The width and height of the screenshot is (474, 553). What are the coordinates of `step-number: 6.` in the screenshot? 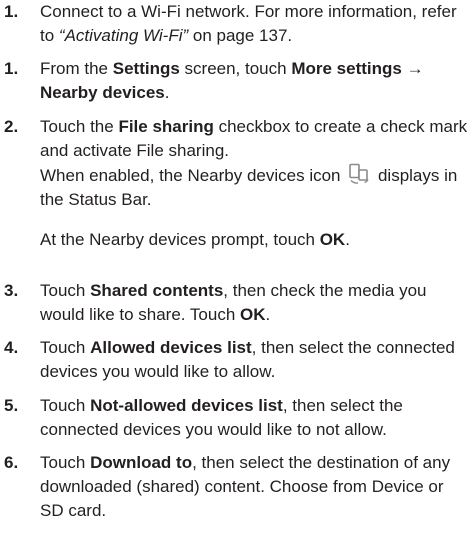 It's located at (11, 462).